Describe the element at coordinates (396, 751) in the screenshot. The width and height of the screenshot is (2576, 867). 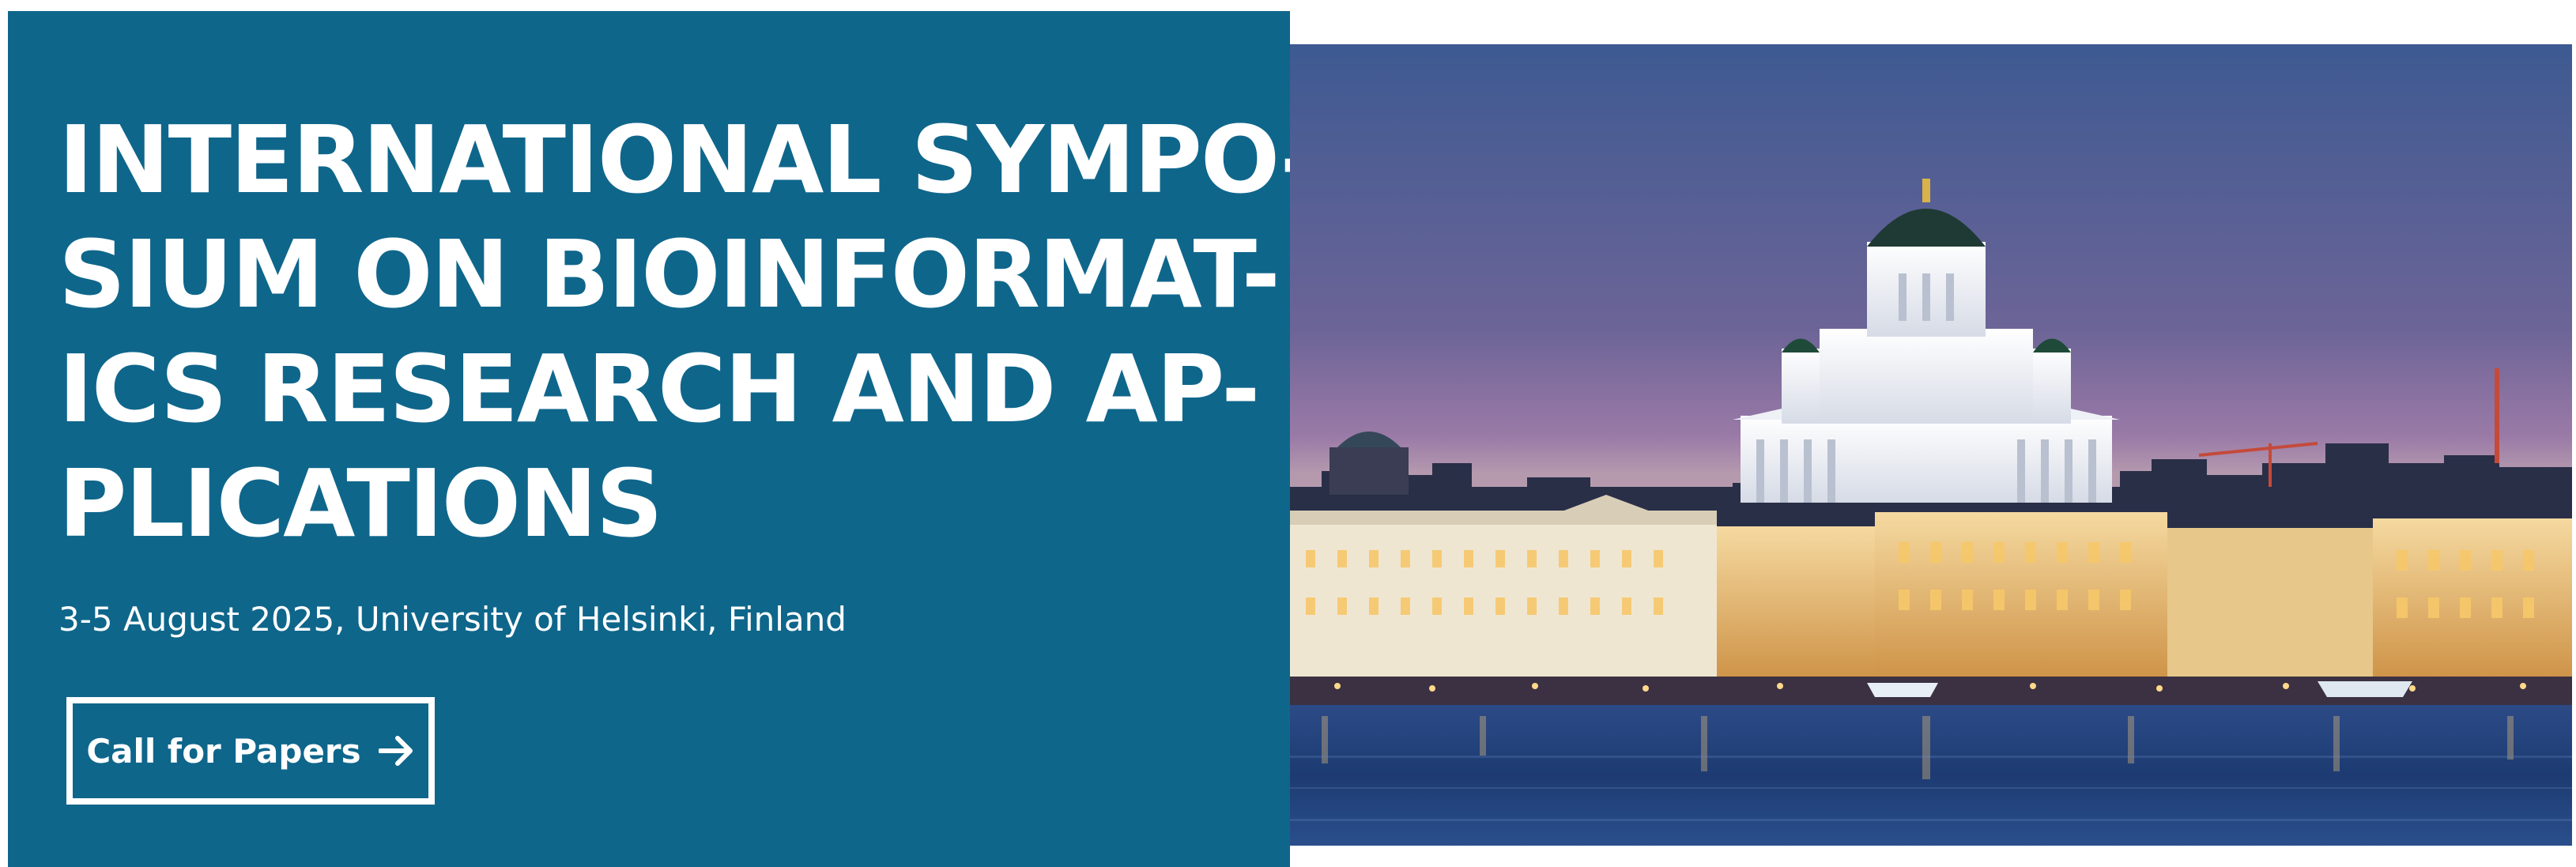
I see `arrow-right-icon` at that location.